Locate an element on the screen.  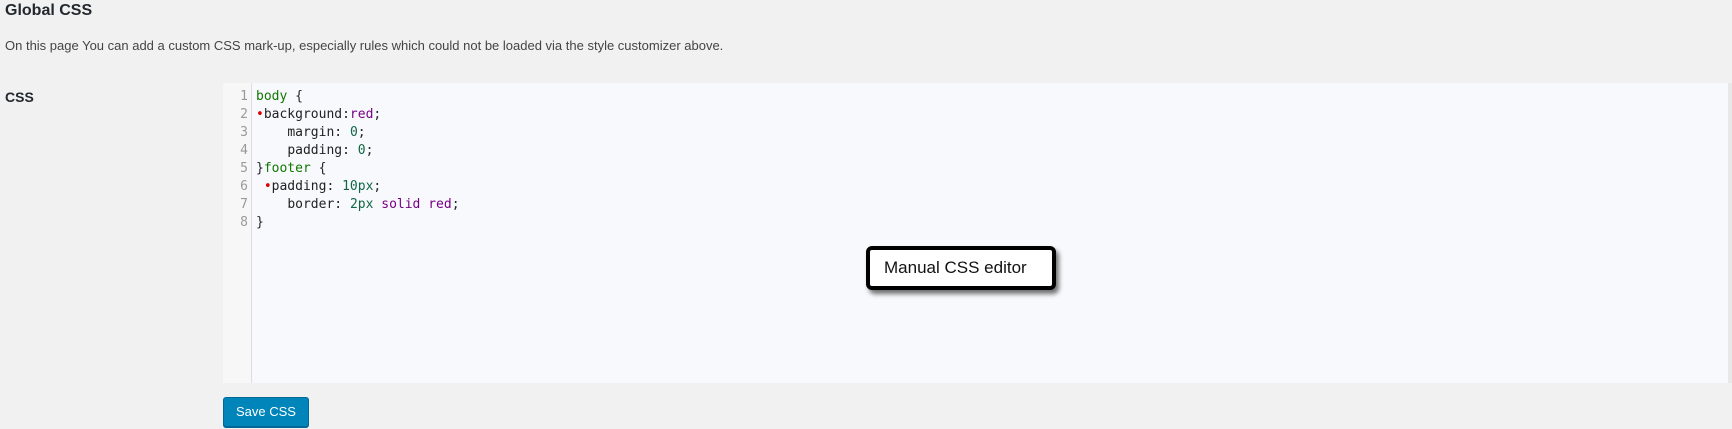
line-number: 5 is located at coordinates (244, 168).